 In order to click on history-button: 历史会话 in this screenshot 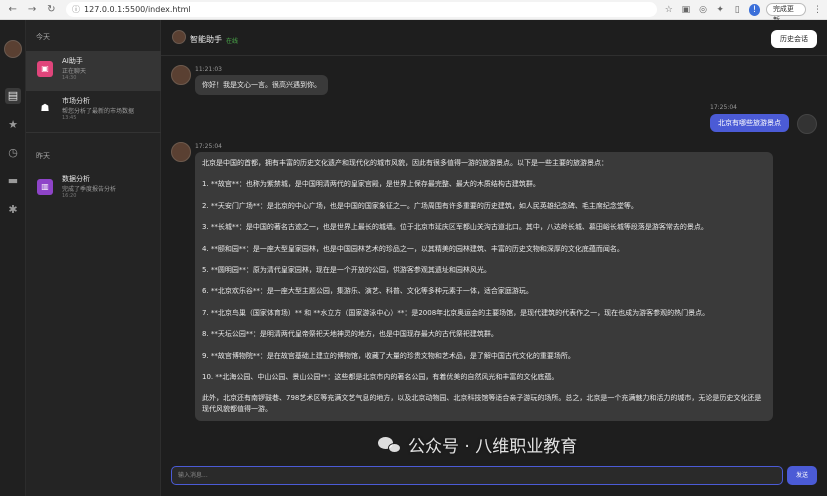, I will do `click(794, 39)`.